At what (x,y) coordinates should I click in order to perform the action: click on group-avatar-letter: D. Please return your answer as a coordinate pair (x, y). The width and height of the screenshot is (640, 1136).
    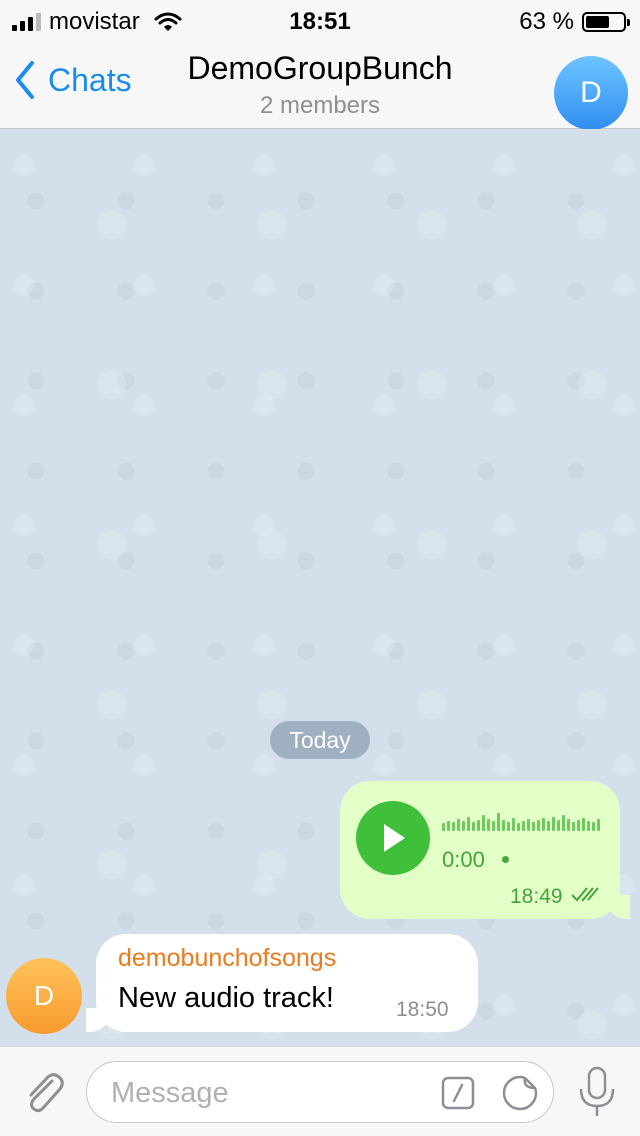
    Looking at the image, I should click on (591, 92).